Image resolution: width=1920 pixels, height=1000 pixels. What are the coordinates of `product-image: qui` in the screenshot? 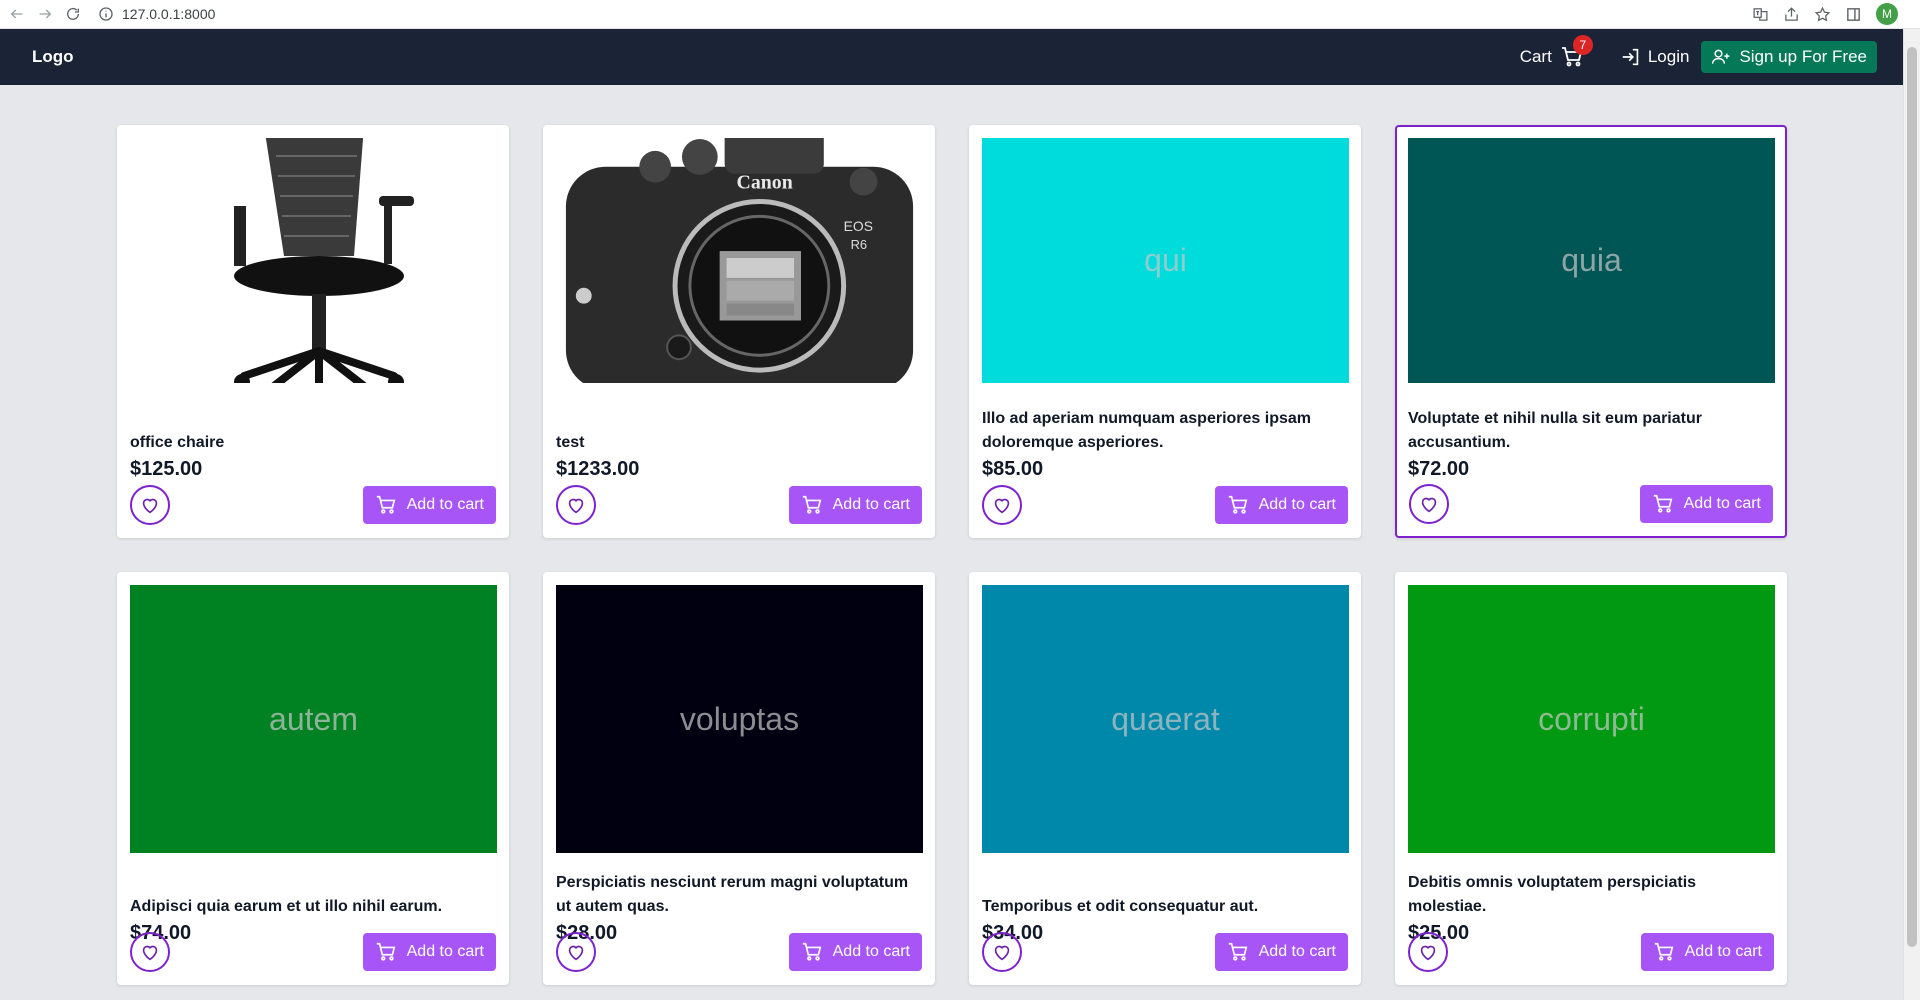 It's located at (1165, 260).